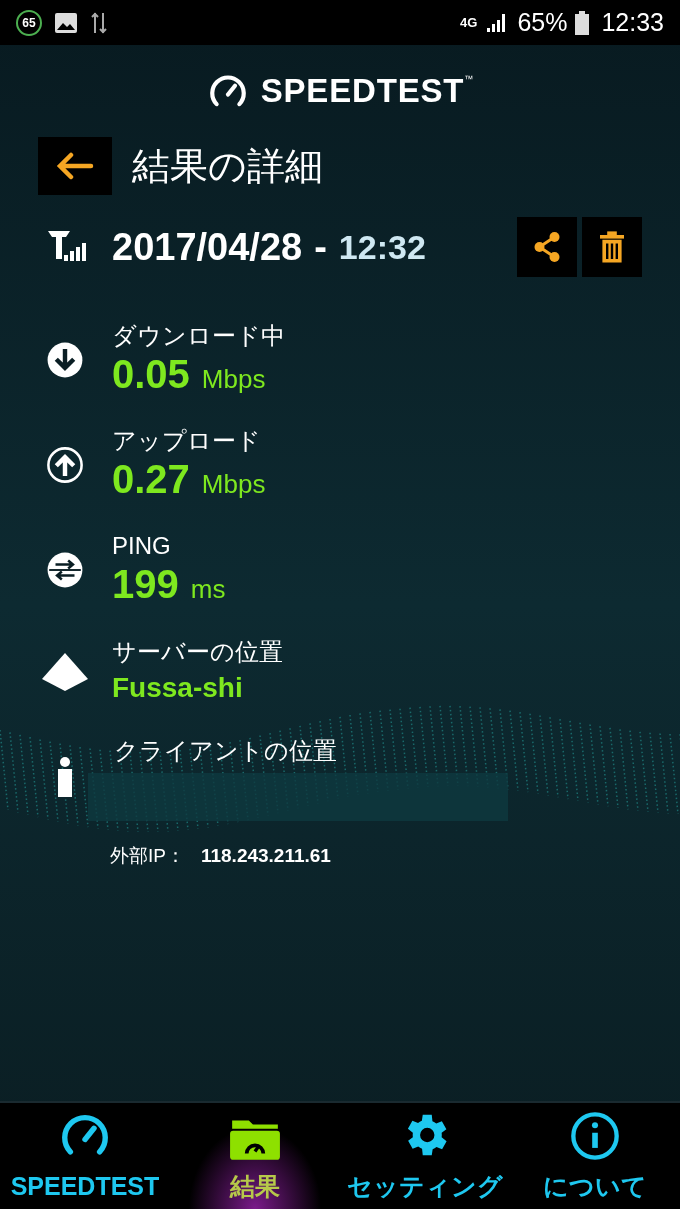  I want to click on external-ip-label: 外部IP：, so click(147, 856).